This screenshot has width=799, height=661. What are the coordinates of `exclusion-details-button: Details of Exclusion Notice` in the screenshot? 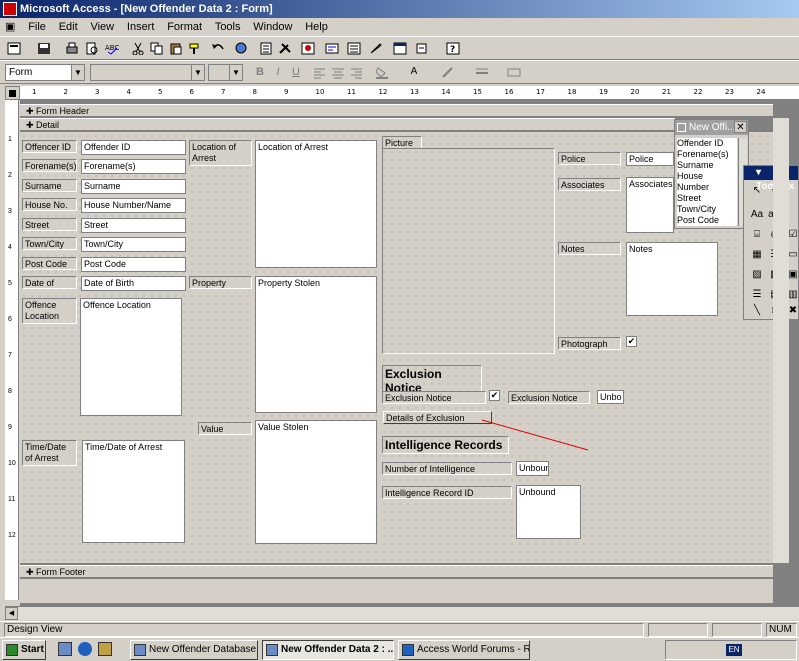 It's located at (437, 417).